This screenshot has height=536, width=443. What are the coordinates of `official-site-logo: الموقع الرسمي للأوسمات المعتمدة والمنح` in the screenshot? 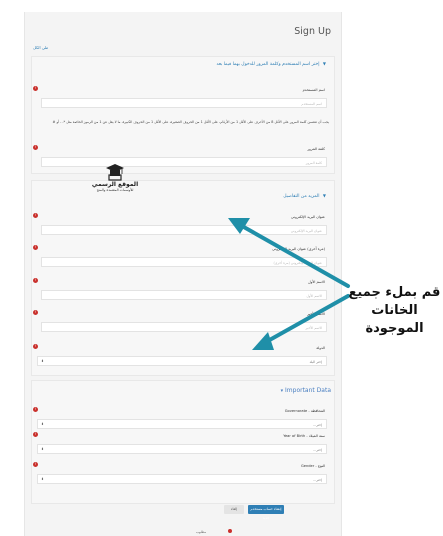 It's located at (115, 183).